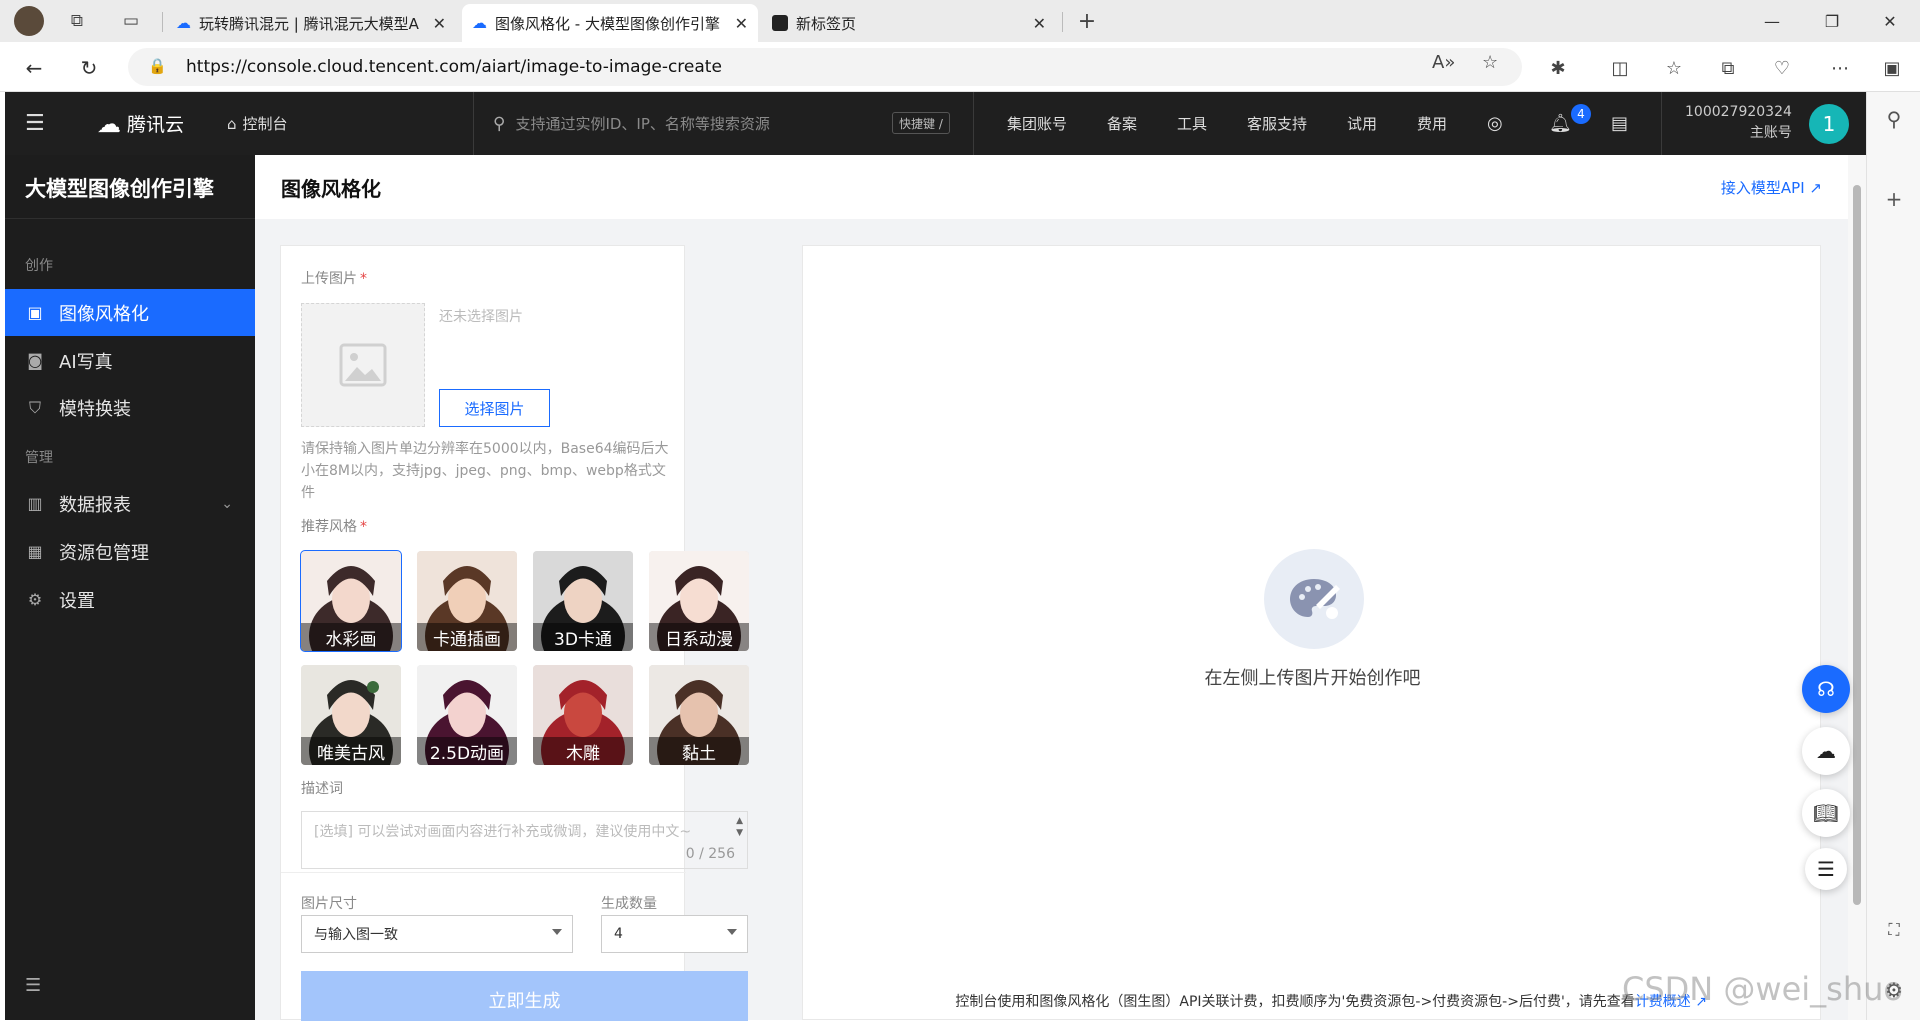 This screenshot has height=1021, width=1920. Describe the element at coordinates (699, 601) in the screenshot. I see `style-anime: 日系动漫` at that location.